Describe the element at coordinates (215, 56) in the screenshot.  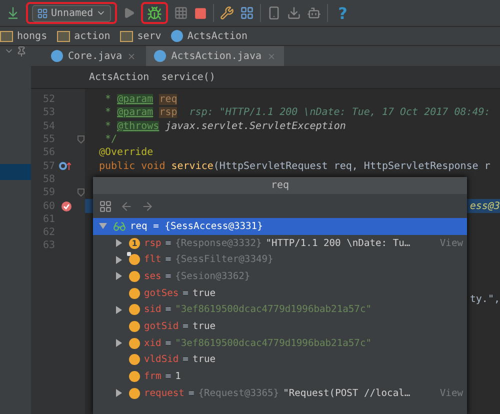
I see `file-tab: ActsAction.java` at that location.